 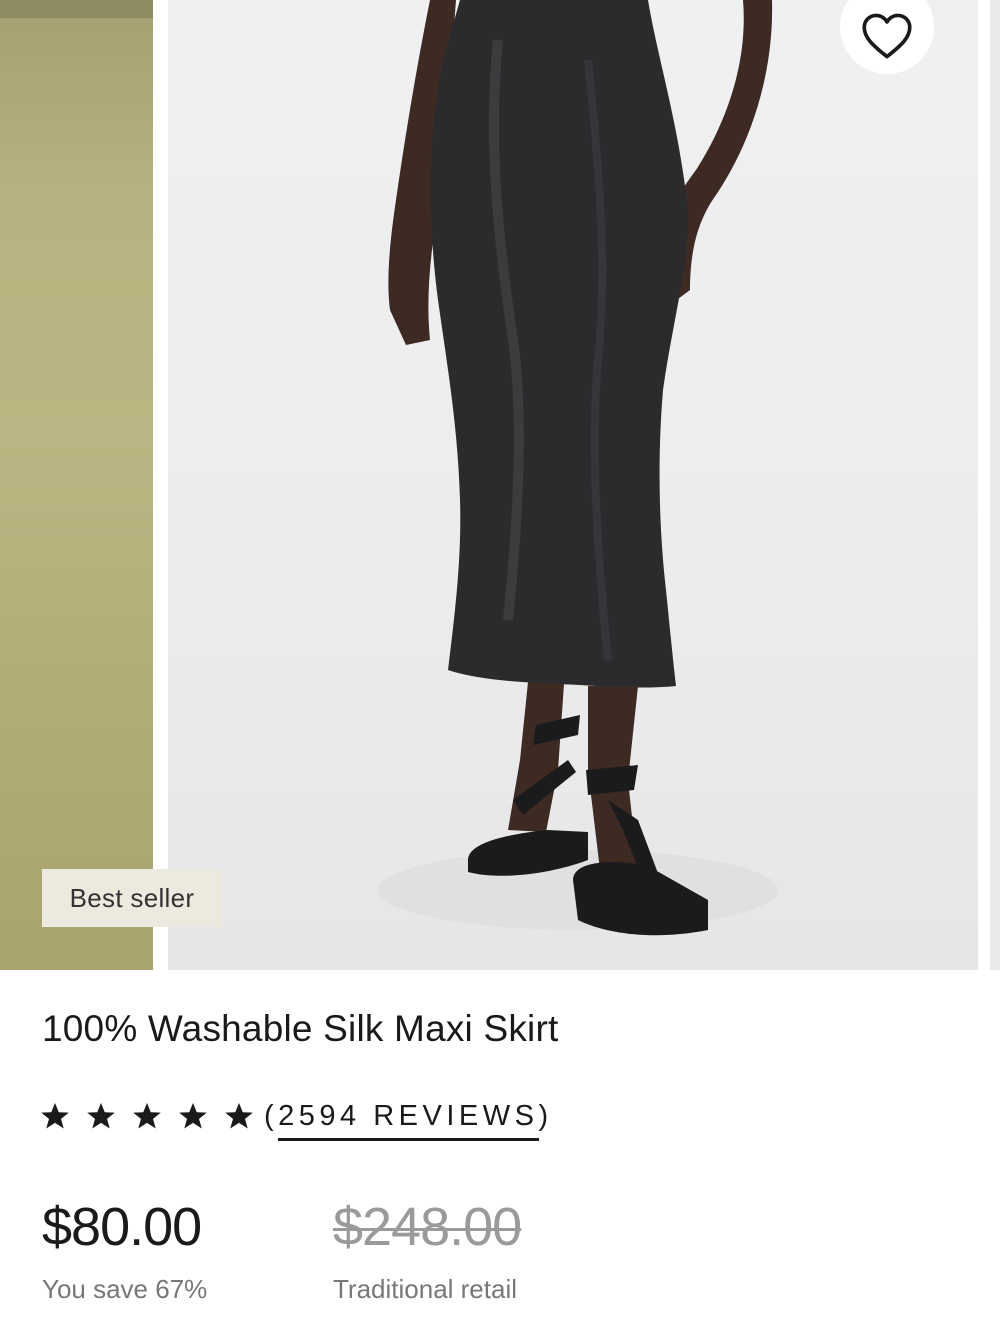 What do you see at coordinates (425, 1289) in the screenshot?
I see `traditional-retail-label: Traditional retail` at bounding box center [425, 1289].